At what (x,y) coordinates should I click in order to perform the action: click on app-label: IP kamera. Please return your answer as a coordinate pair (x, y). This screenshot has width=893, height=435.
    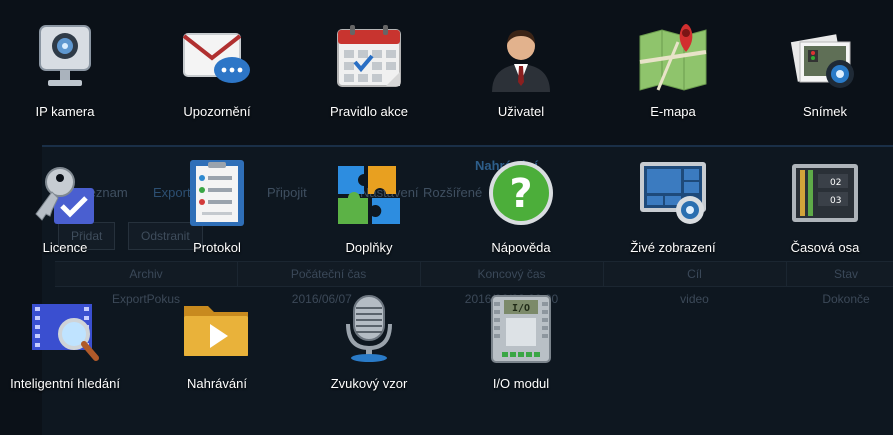
    Looking at the image, I should click on (65, 111).